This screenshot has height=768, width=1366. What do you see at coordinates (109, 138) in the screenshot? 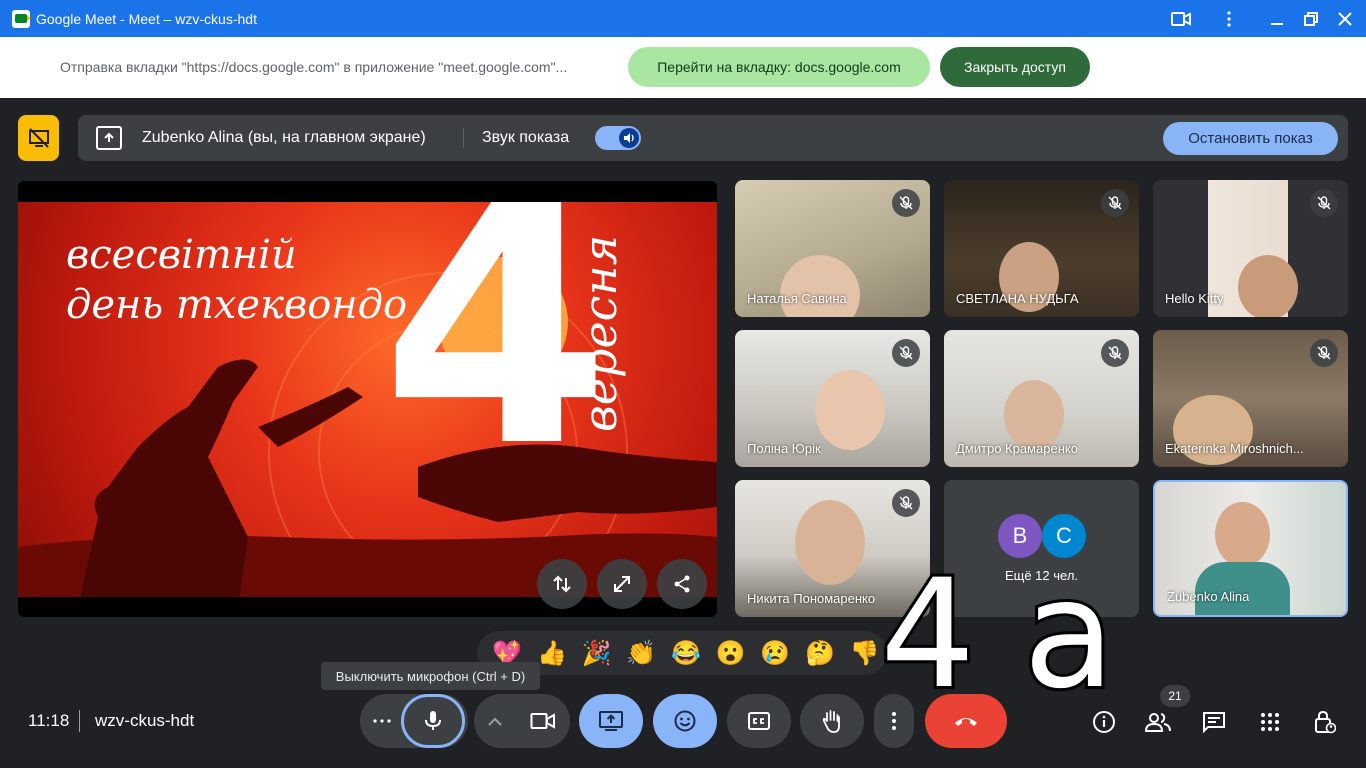
I see `present-screen-icon` at bounding box center [109, 138].